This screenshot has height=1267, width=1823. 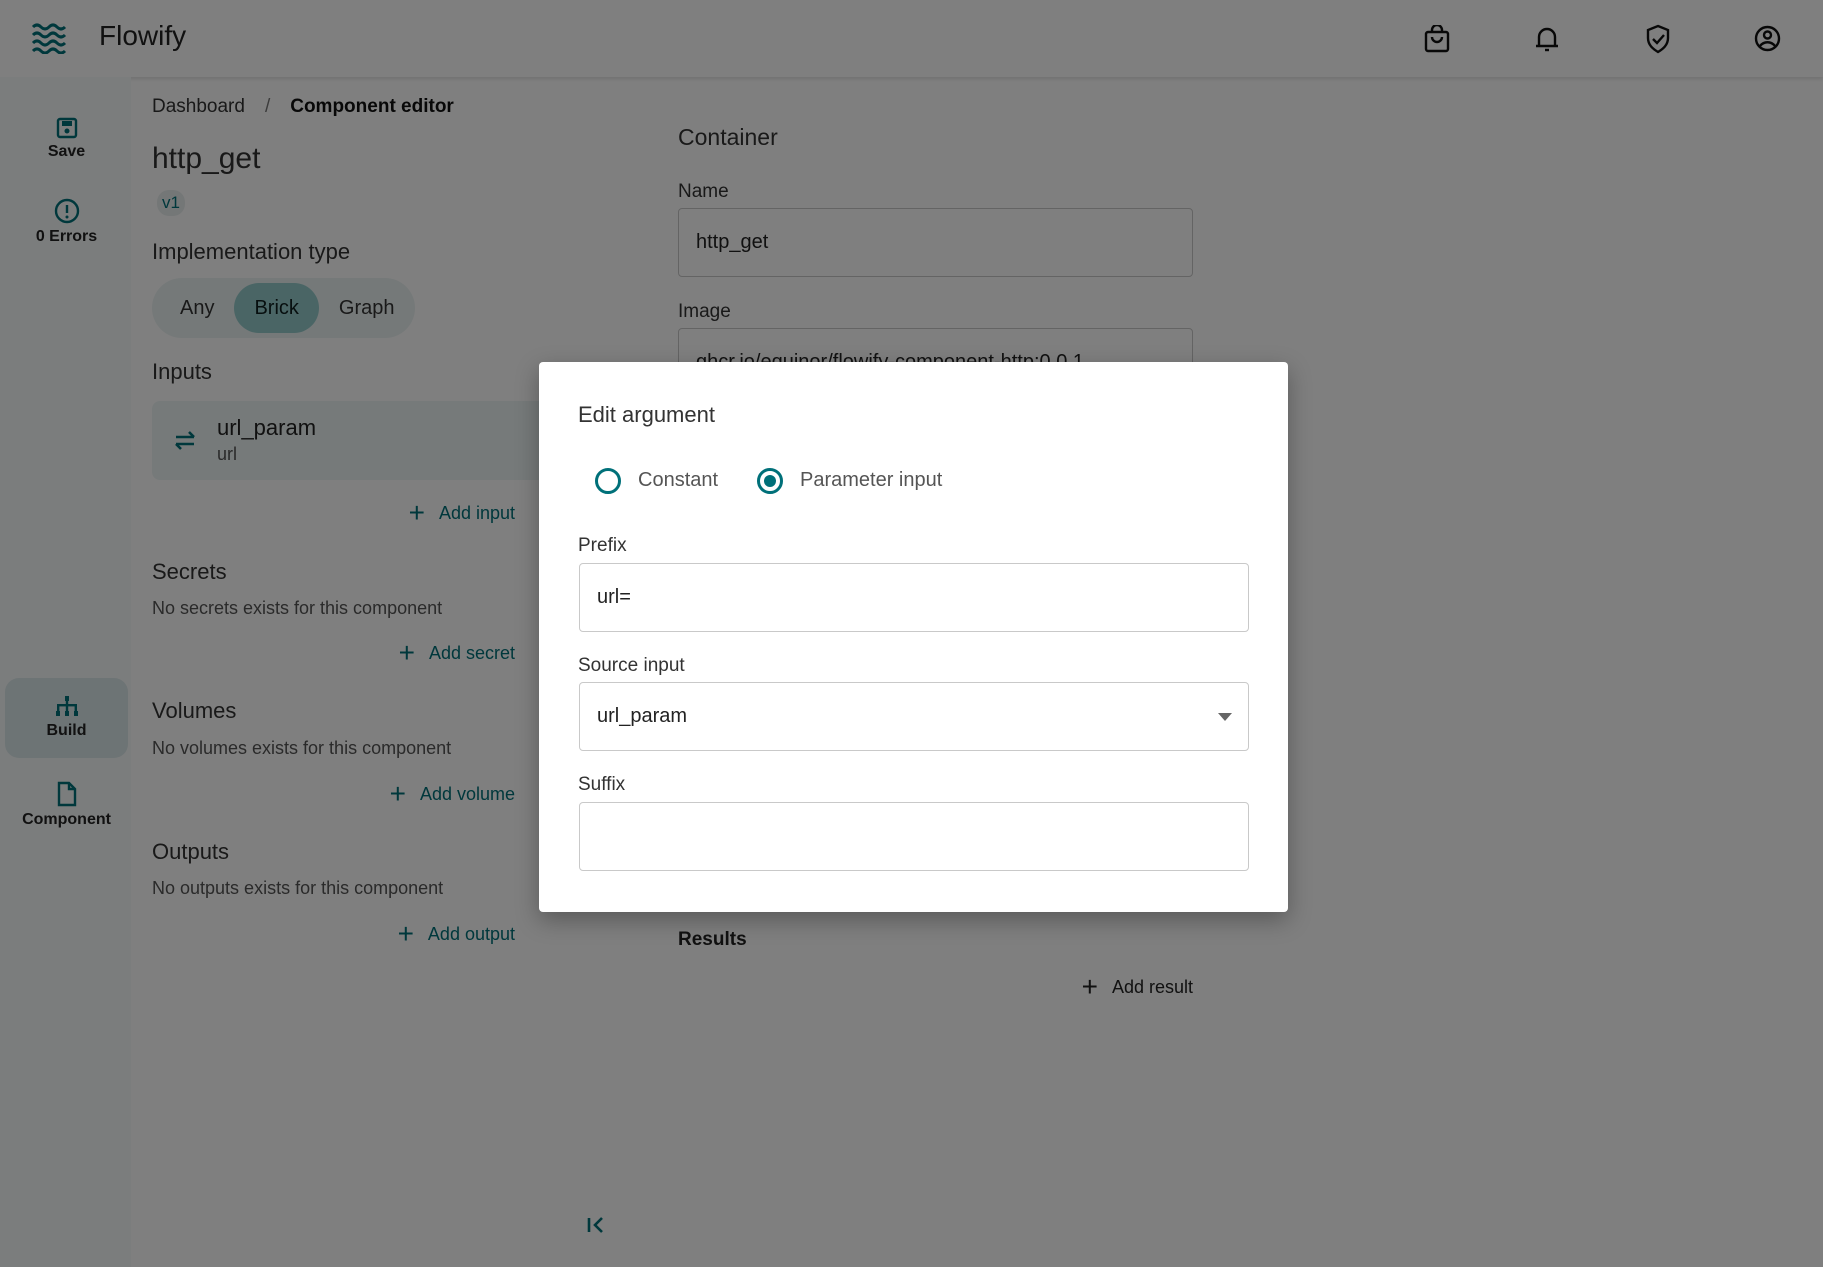 What do you see at coordinates (602, 545) in the screenshot?
I see `prefix-label: Prefix` at bounding box center [602, 545].